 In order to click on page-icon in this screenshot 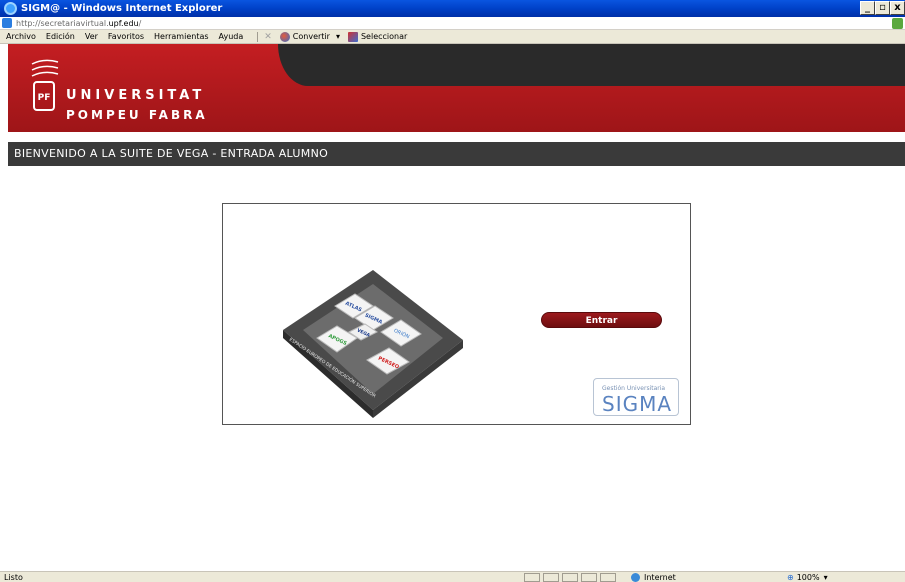, I will do `click(7, 23)`.